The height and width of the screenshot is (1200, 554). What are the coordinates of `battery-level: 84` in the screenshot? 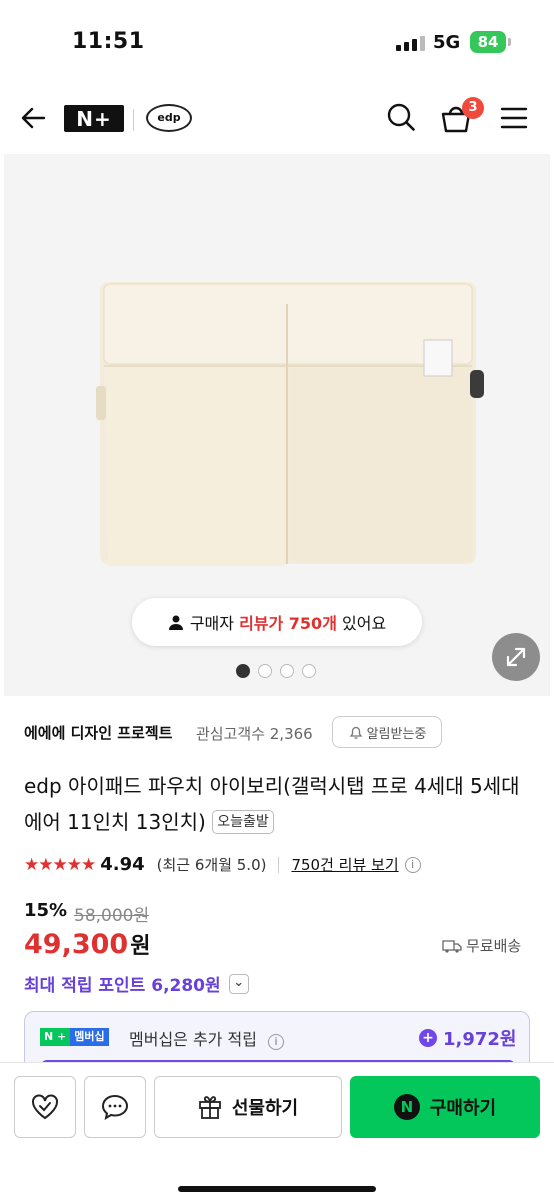 It's located at (488, 42).